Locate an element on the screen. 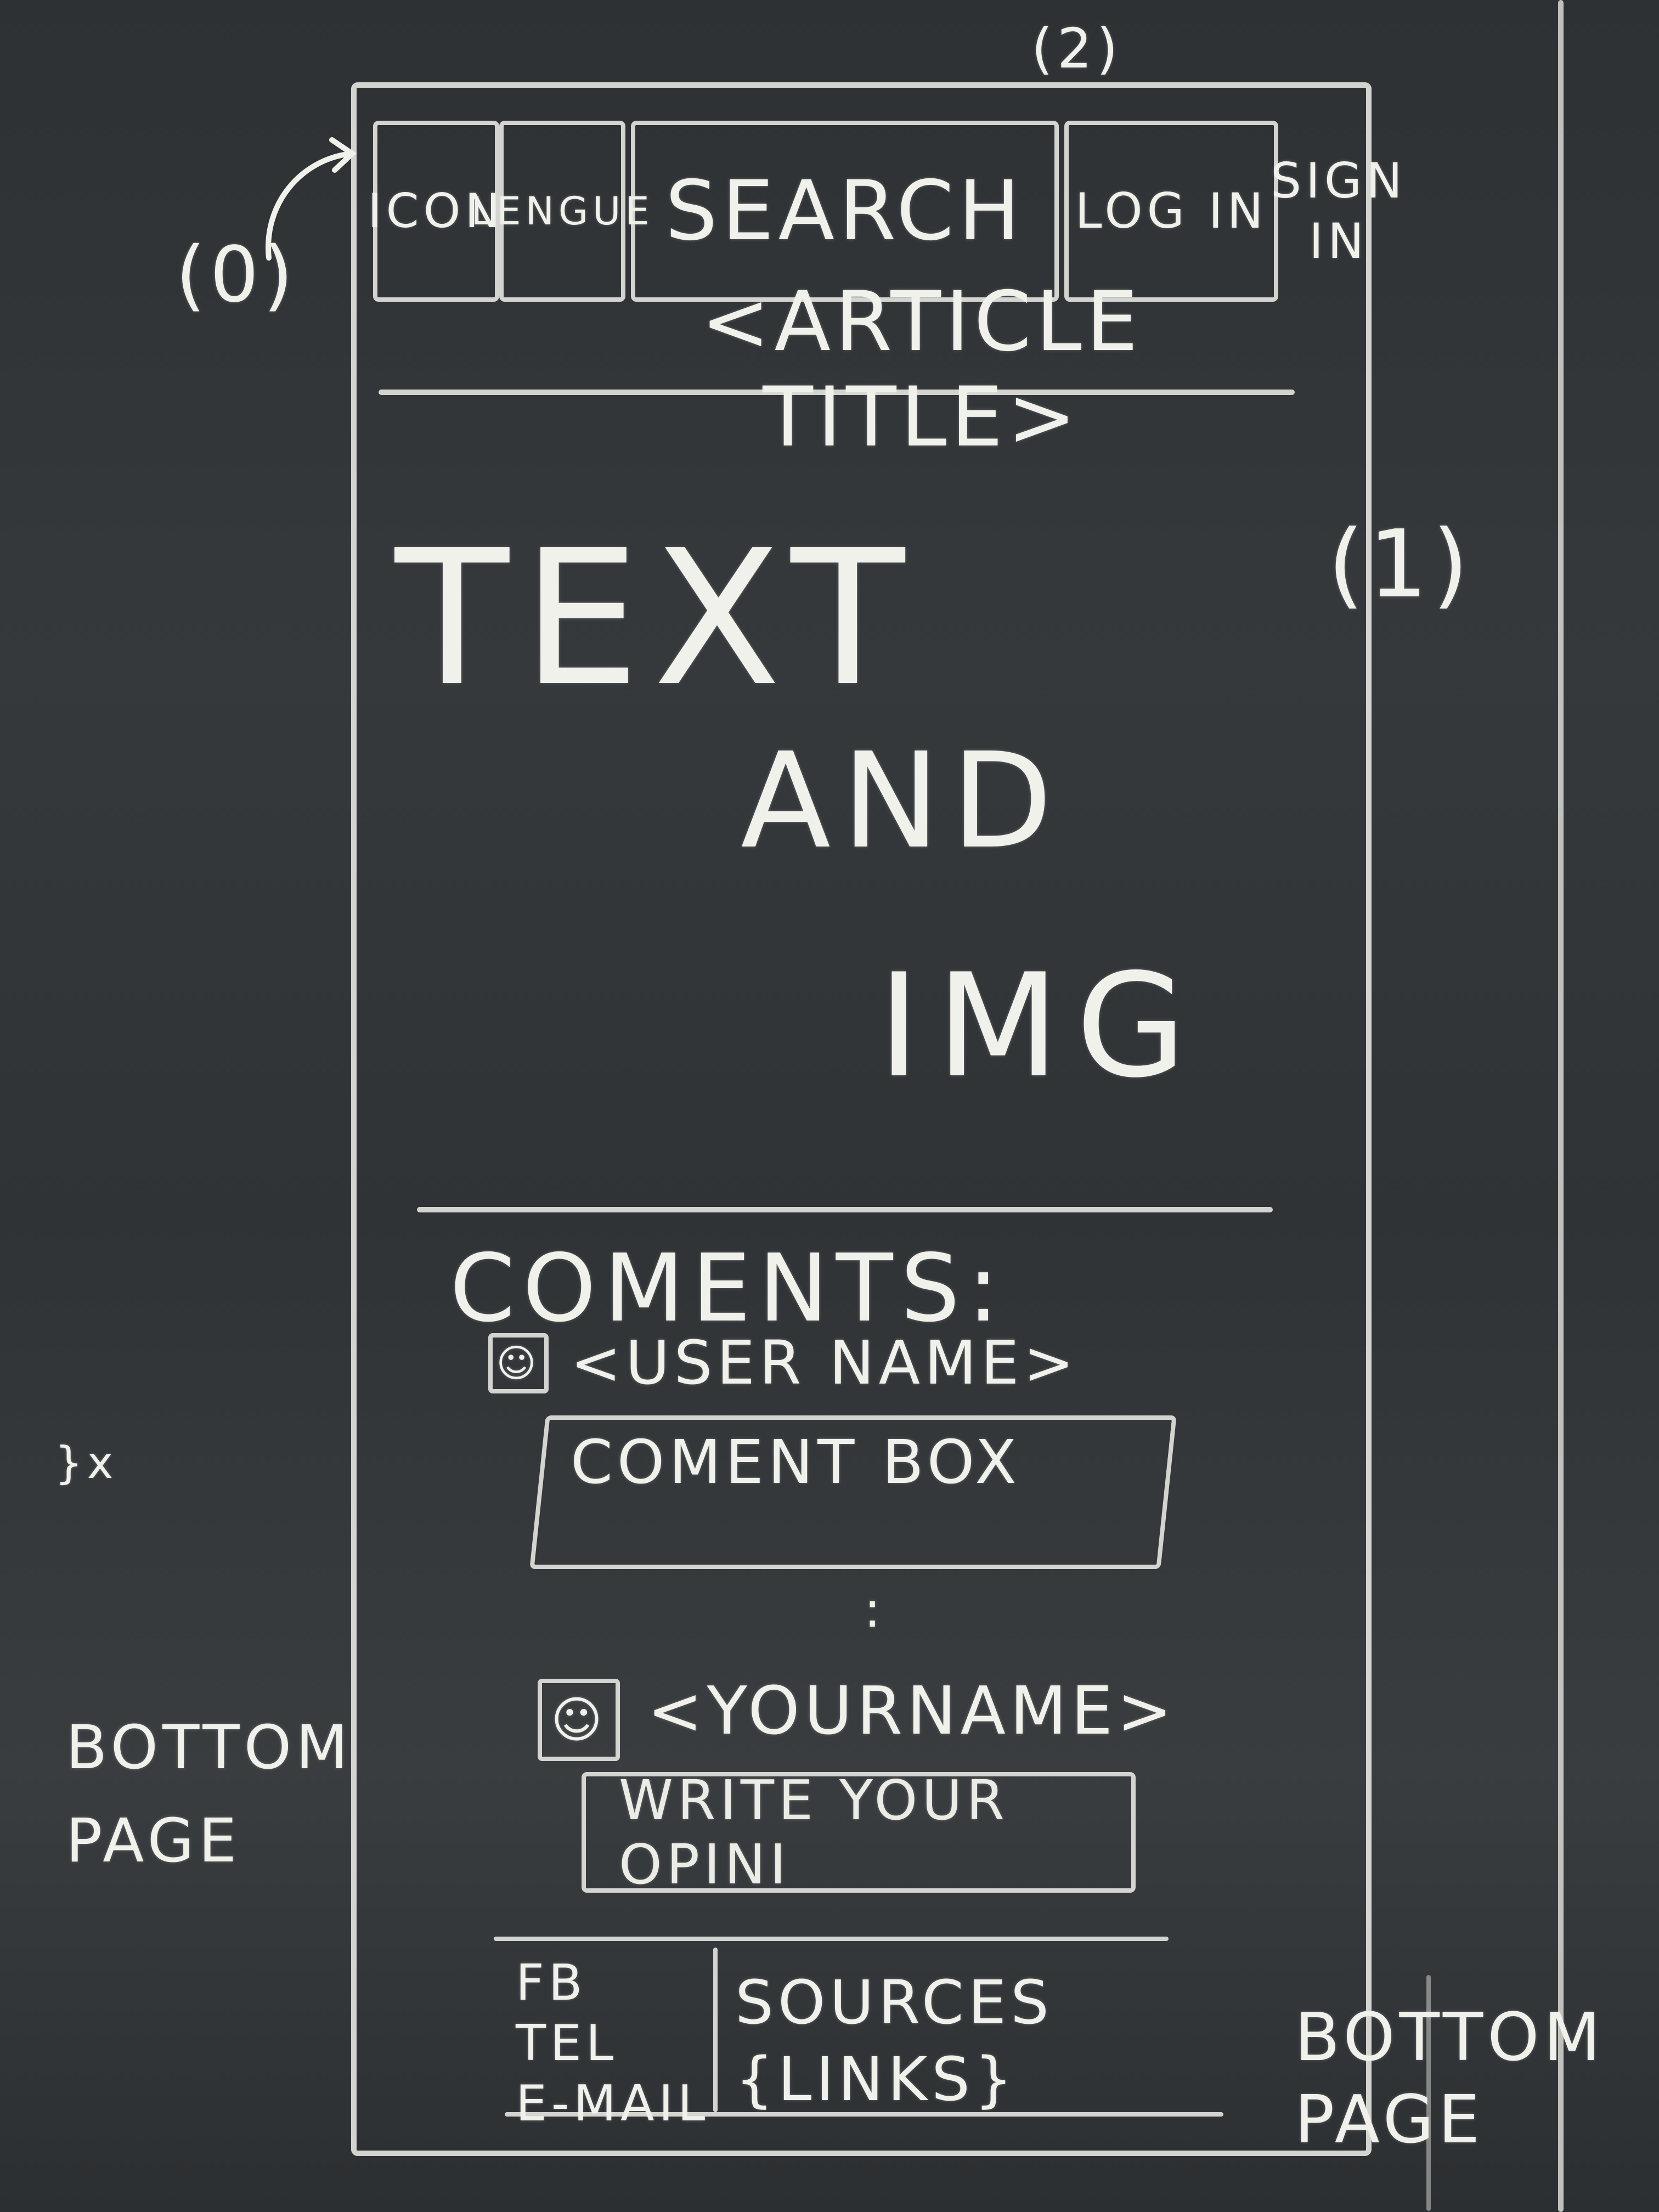 The width and height of the screenshot is (1659, 2212). board-edge-line is located at coordinates (1561, 1106).